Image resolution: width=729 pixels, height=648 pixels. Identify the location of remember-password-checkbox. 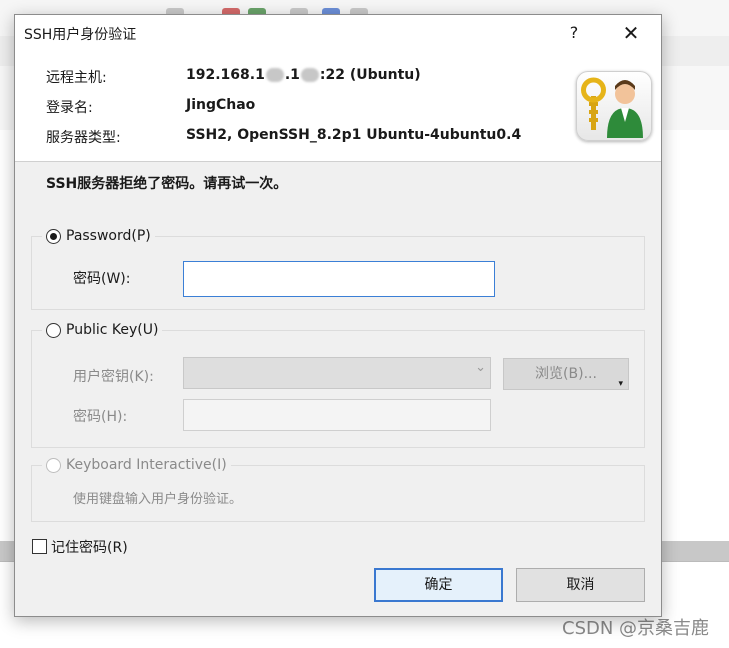
(39, 546).